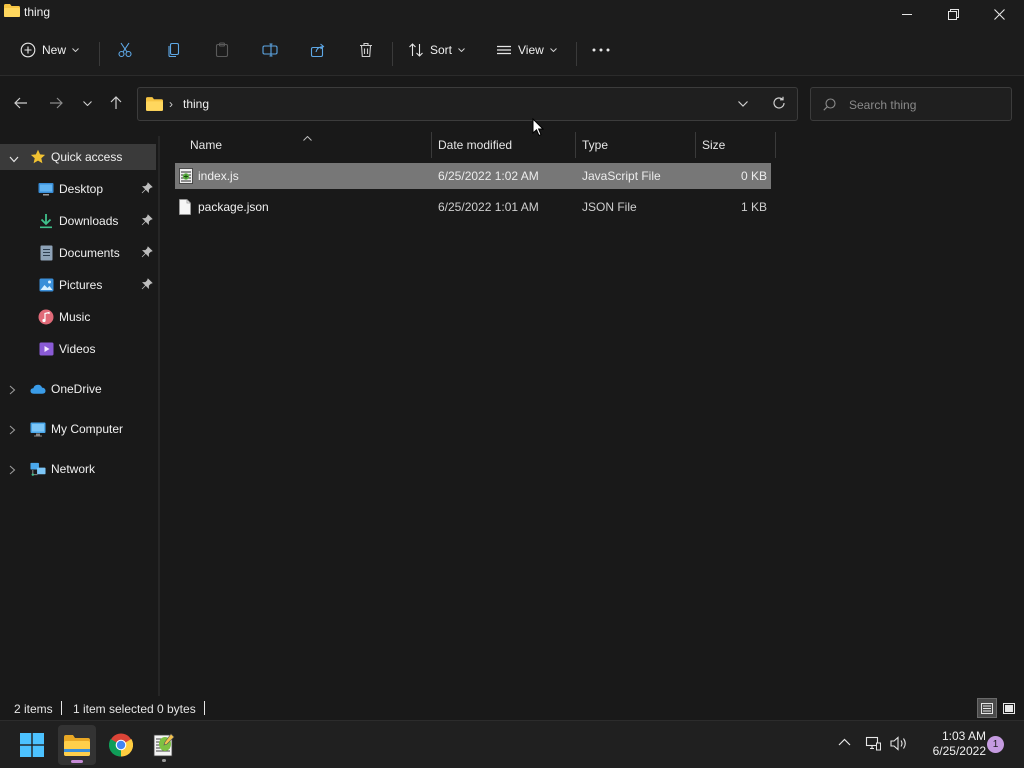  I want to click on arrow-up-icon, so click(116, 102).